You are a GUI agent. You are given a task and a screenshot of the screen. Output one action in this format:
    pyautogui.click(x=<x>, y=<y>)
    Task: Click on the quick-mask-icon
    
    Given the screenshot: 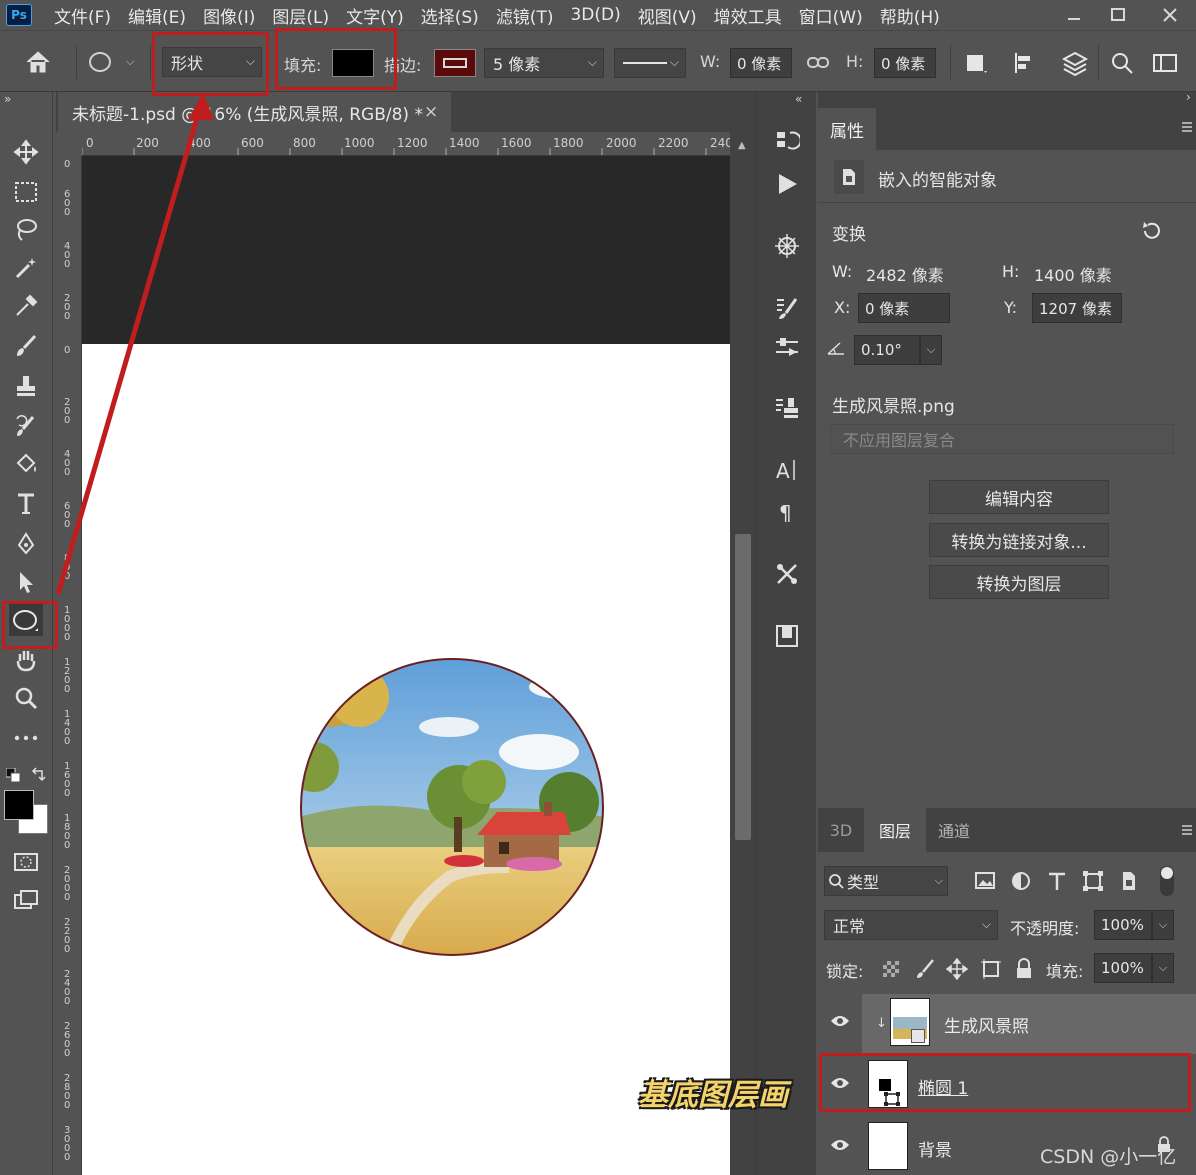 What is the action you would take?
    pyautogui.click(x=26, y=862)
    